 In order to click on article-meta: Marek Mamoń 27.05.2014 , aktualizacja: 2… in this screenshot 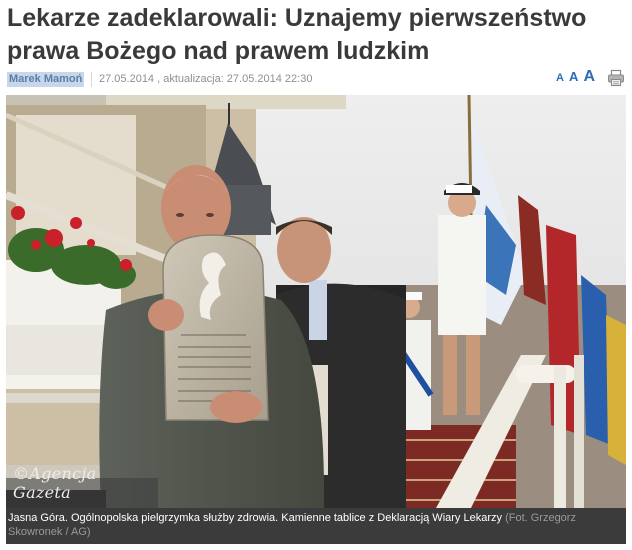, I will do `click(316, 78)`.